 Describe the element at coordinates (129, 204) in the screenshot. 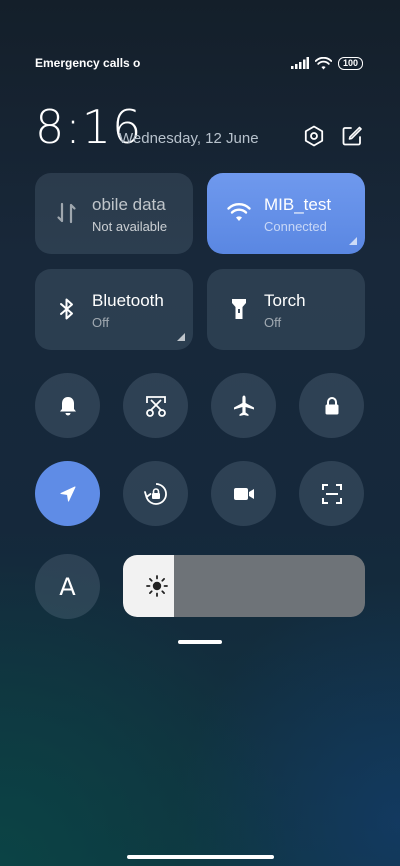

I see `tile-label: obile data` at that location.